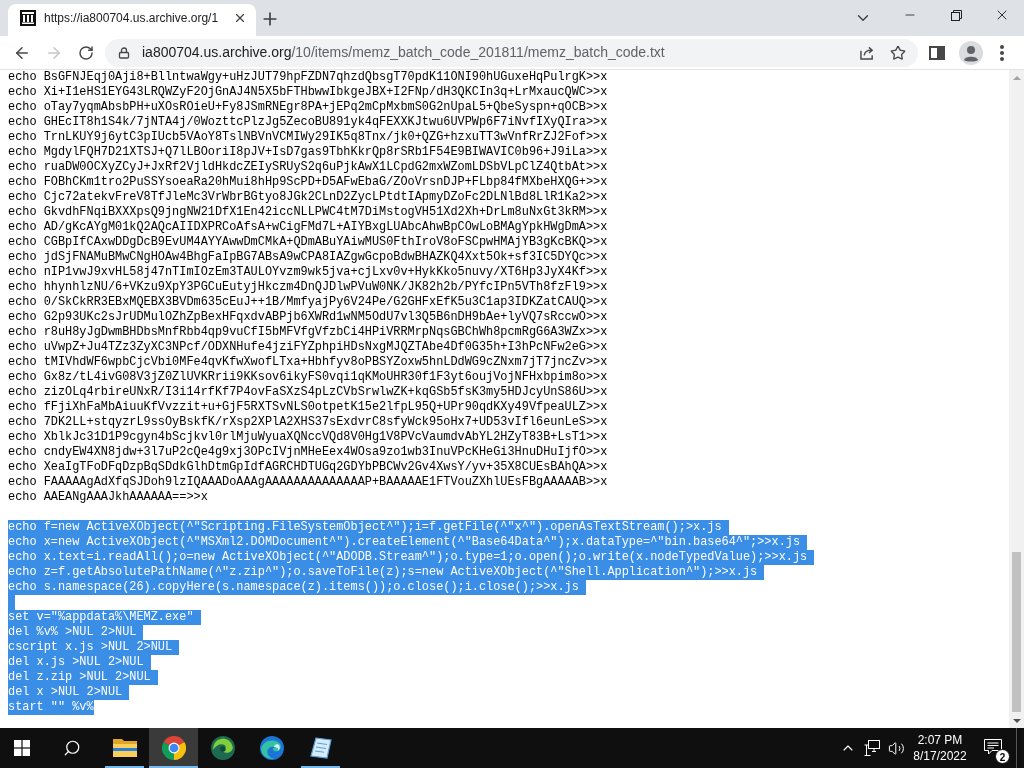 This screenshot has width=1024, height=768. I want to click on side-panel-icon, so click(937, 52).